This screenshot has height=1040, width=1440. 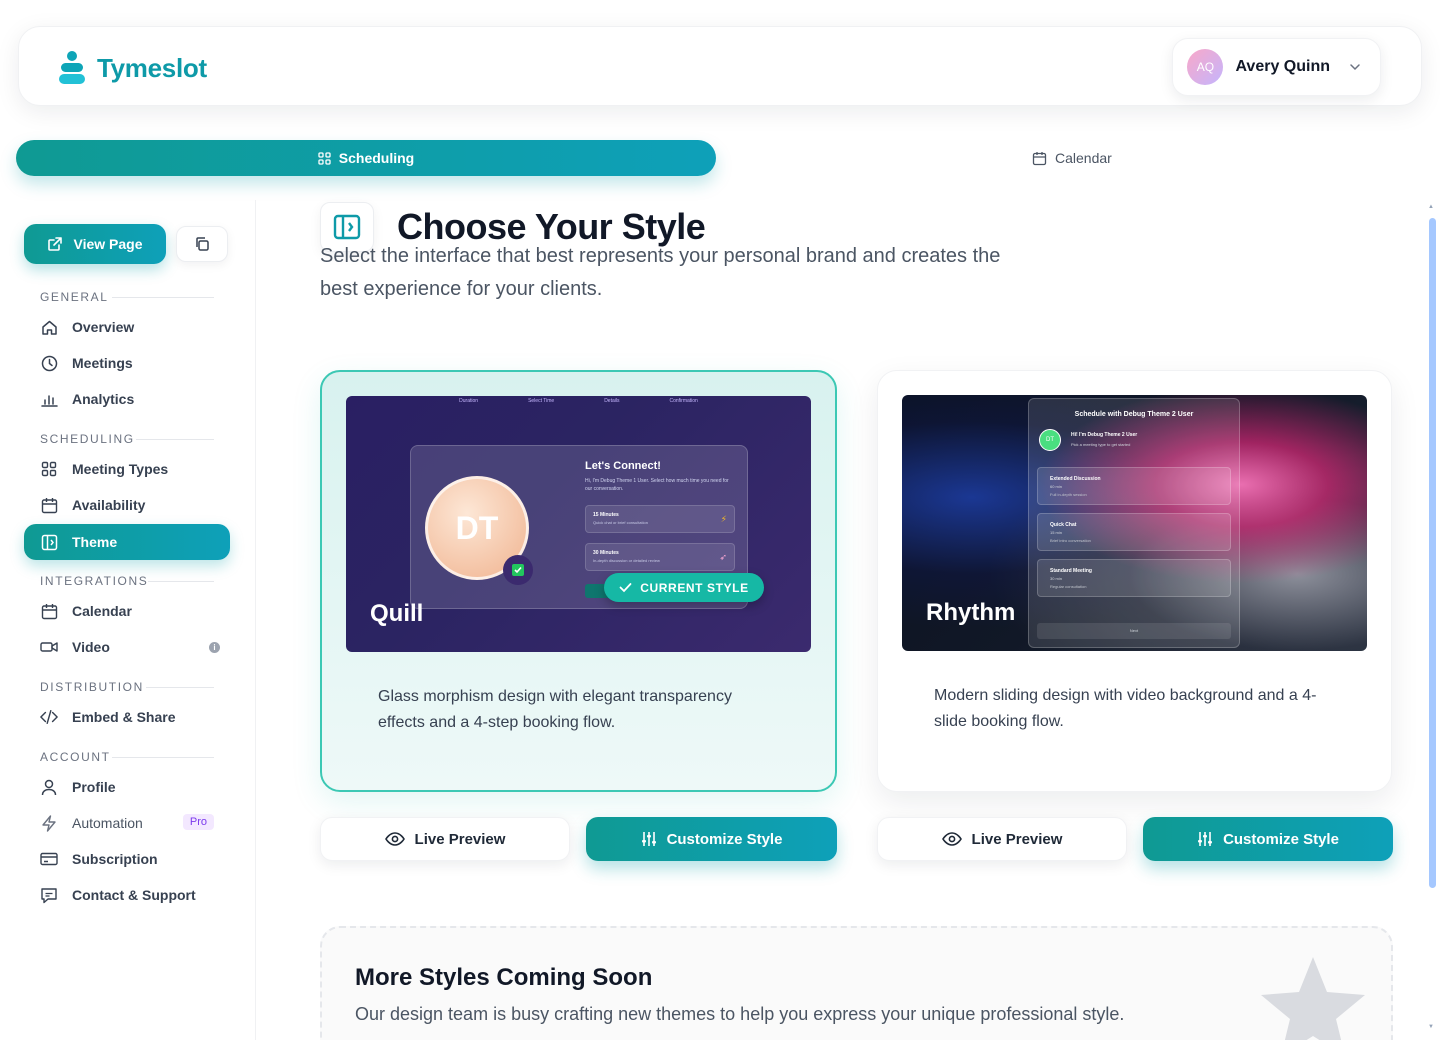 I want to click on sidebar-item-label: Video, so click(x=91, y=647).